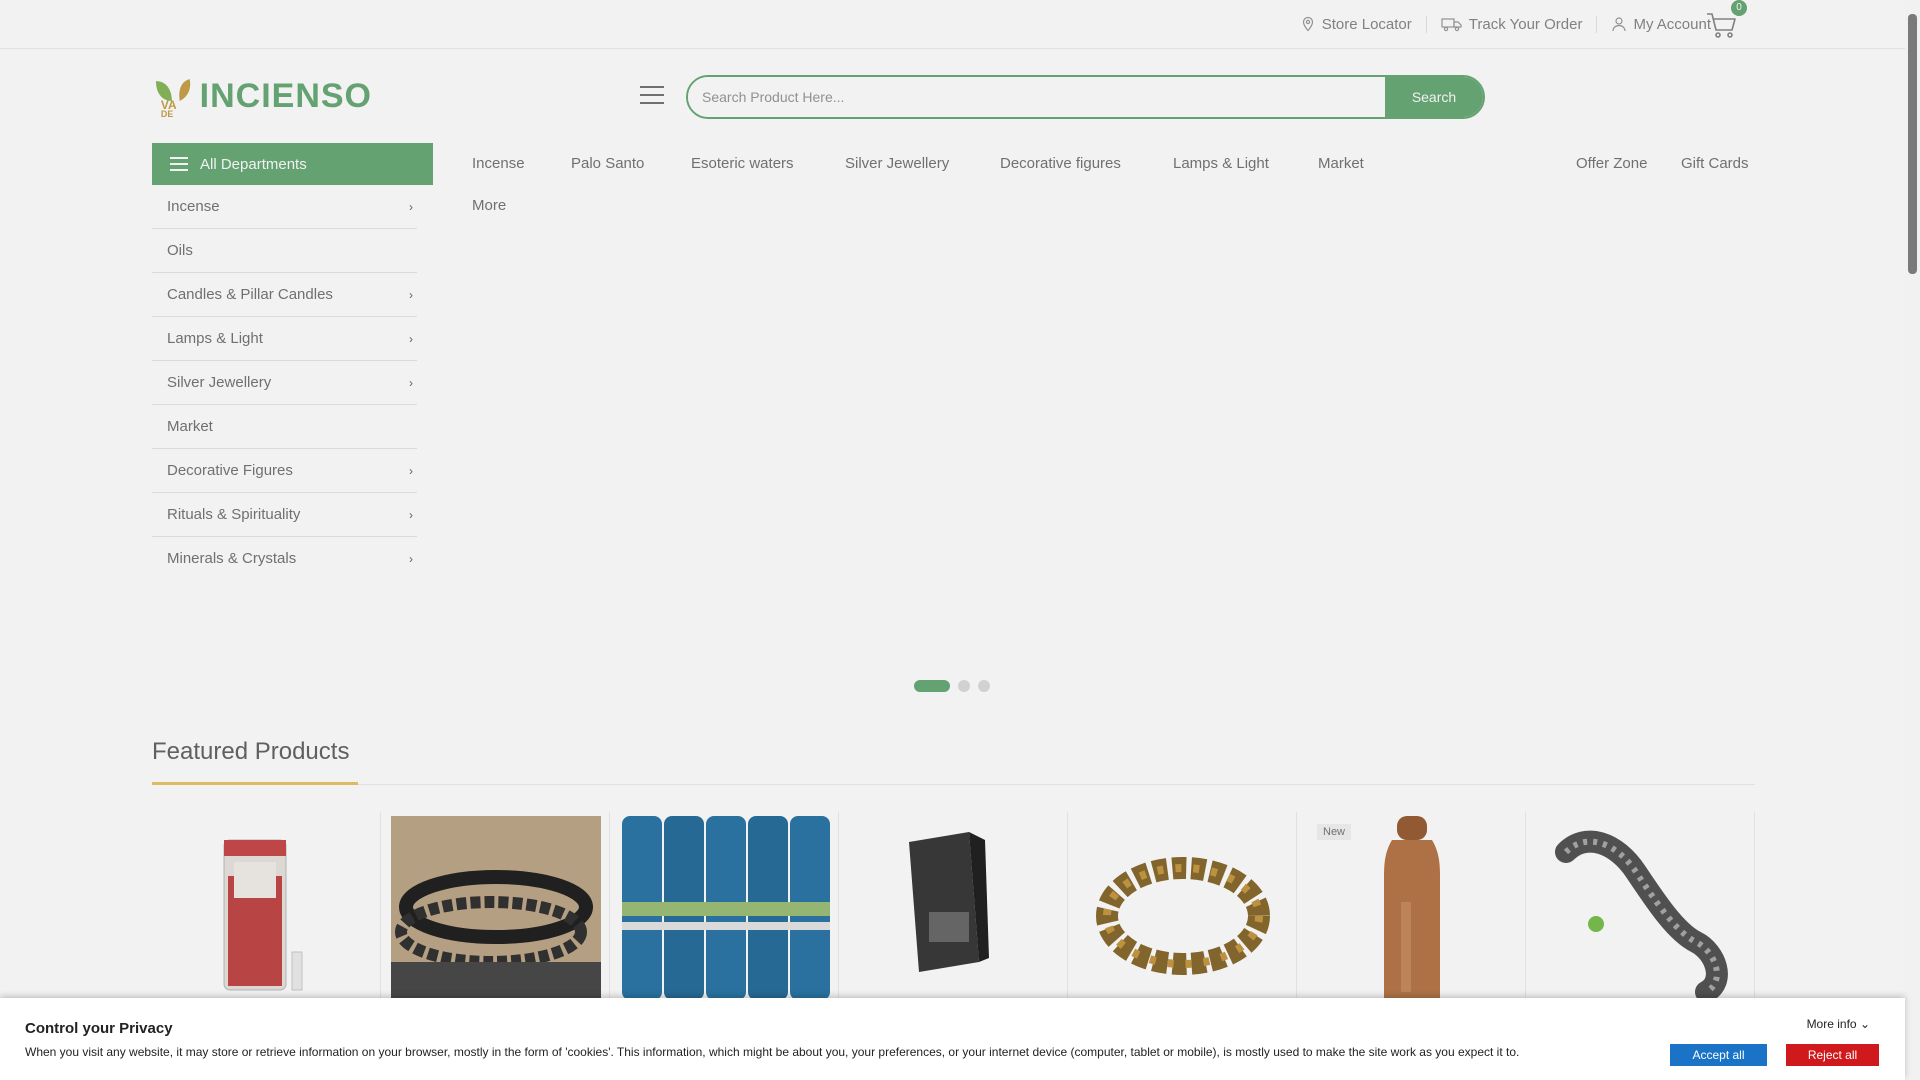 This screenshot has height=1080, width=1920. I want to click on slider-dot-active, so click(932, 686).